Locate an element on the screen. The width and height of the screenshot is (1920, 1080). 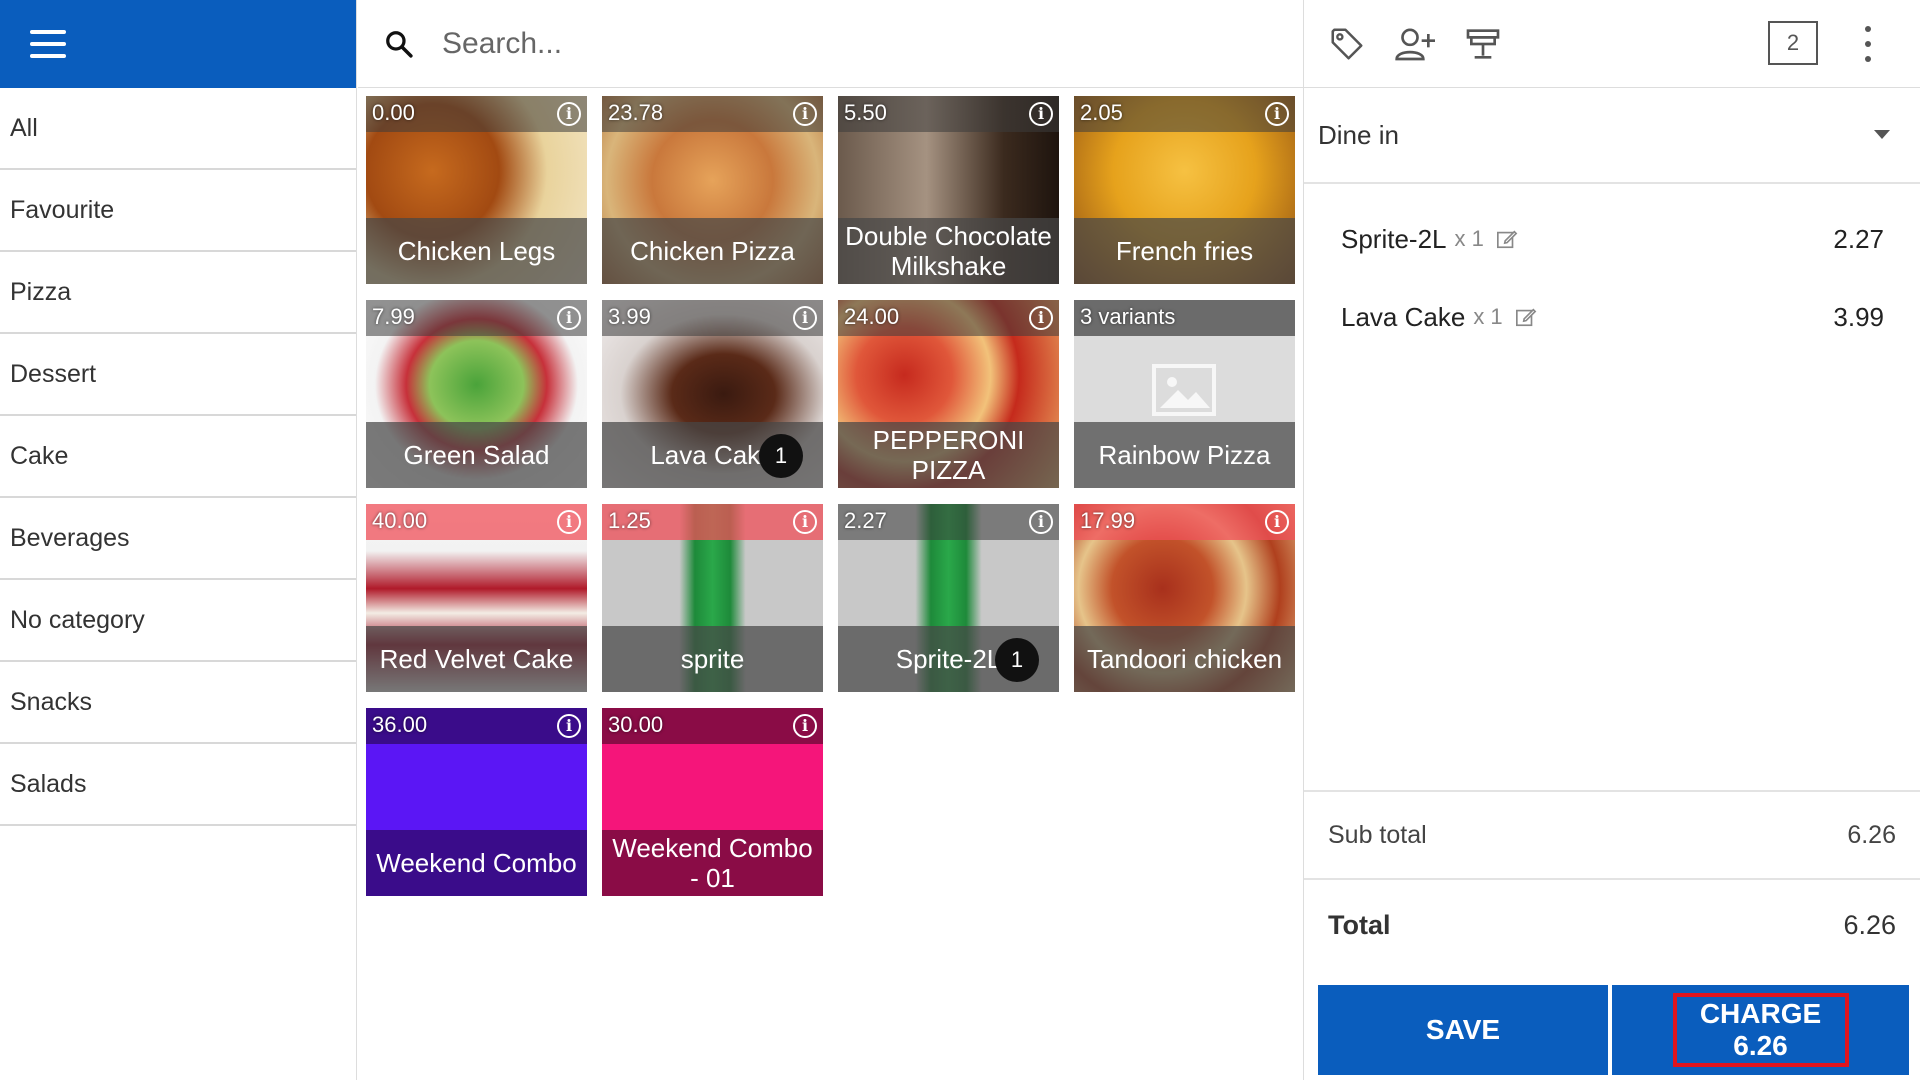
dropdown-arrow-icon is located at coordinates (1882, 134).